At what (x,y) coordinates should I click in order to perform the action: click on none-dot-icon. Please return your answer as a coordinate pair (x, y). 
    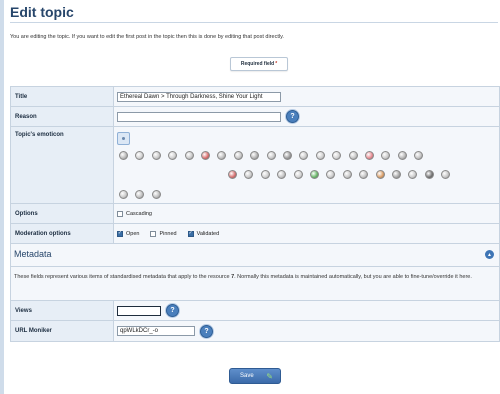
    Looking at the image, I should click on (123, 138).